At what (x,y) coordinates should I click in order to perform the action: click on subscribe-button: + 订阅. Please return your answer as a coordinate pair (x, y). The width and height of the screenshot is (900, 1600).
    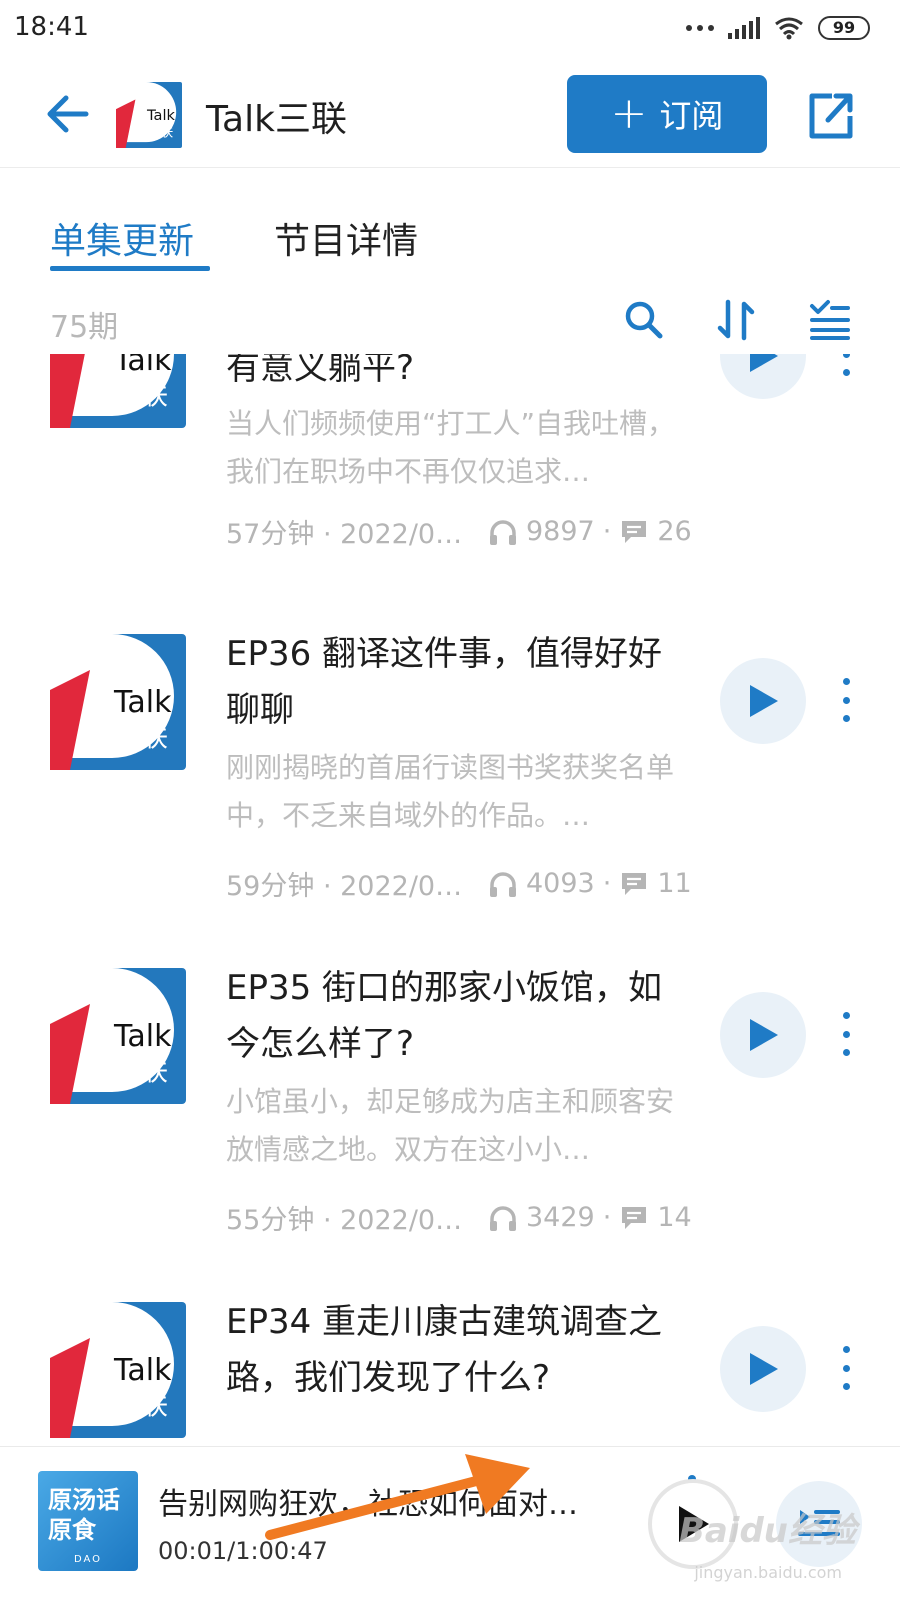
    Looking at the image, I should click on (667, 114).